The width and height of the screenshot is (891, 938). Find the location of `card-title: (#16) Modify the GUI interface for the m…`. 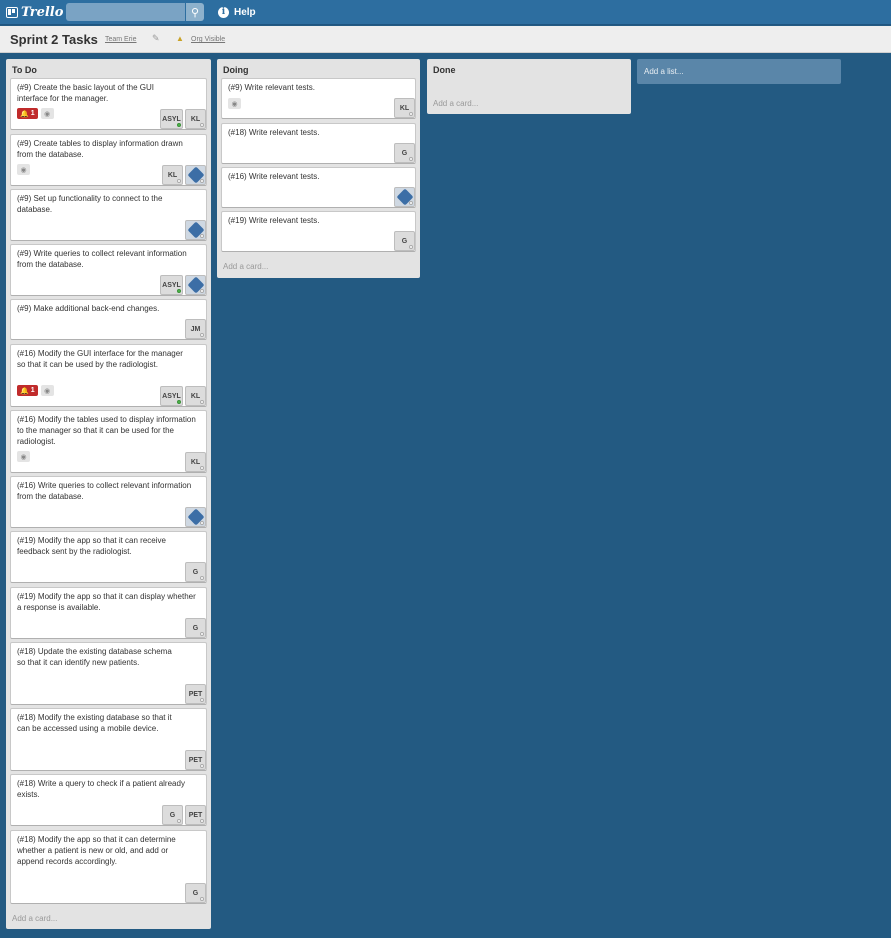

card-title: (#16) Modify the GUI interface for the m… is located at coordinates (100, 359).